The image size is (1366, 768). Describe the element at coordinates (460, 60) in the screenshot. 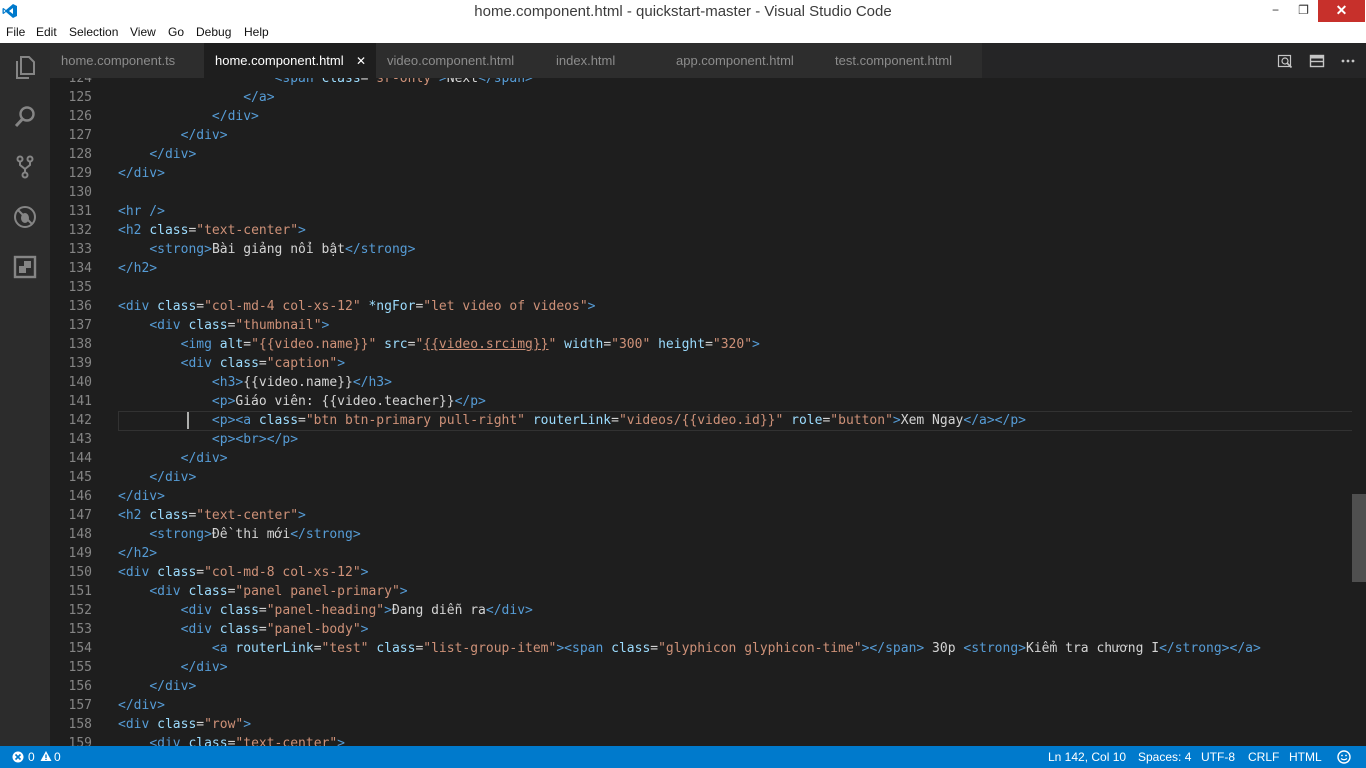

I see `tab-video-component-html: video.component.html` at that location.